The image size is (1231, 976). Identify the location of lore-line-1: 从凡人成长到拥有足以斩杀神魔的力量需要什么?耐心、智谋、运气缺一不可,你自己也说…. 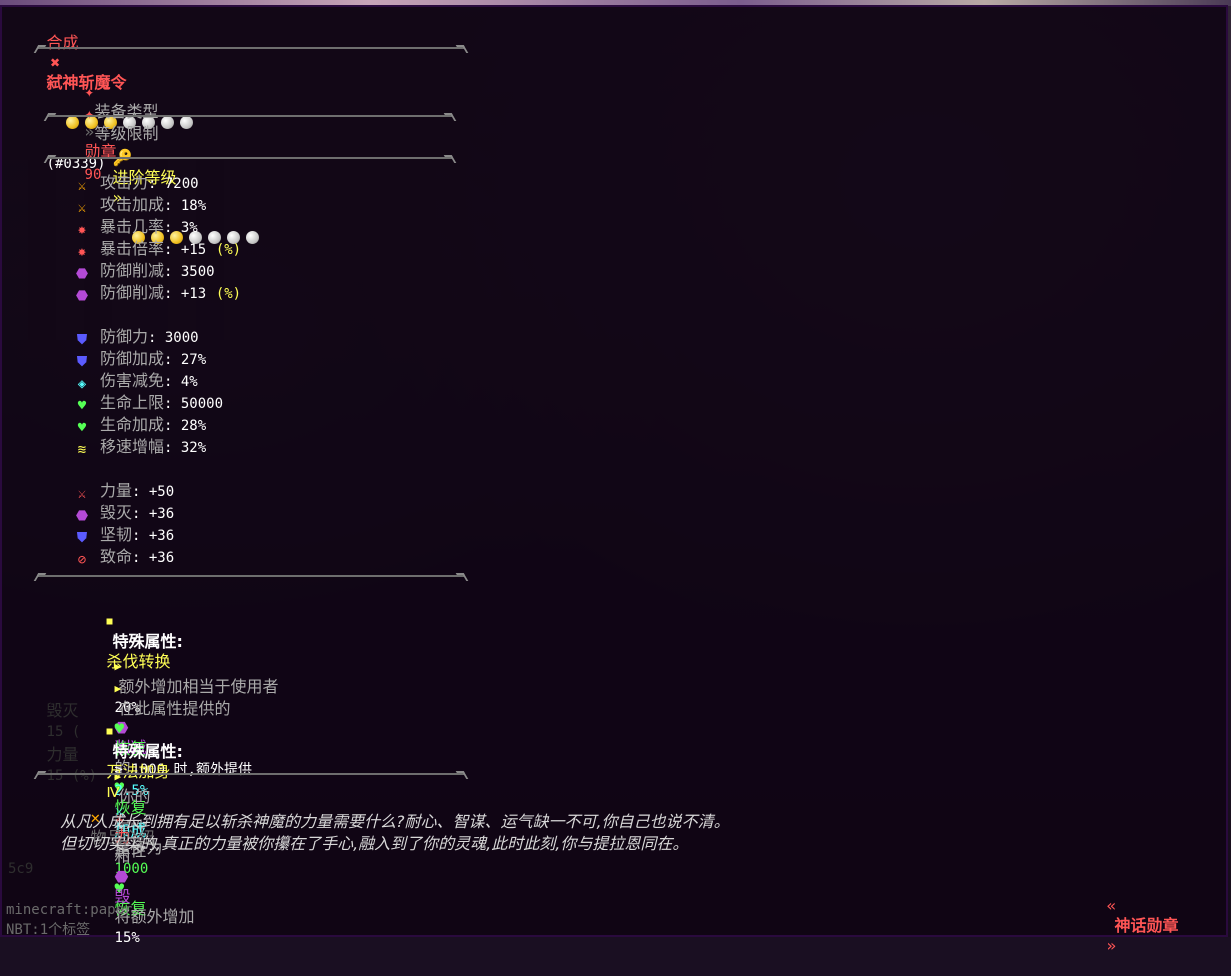
(395, 821).